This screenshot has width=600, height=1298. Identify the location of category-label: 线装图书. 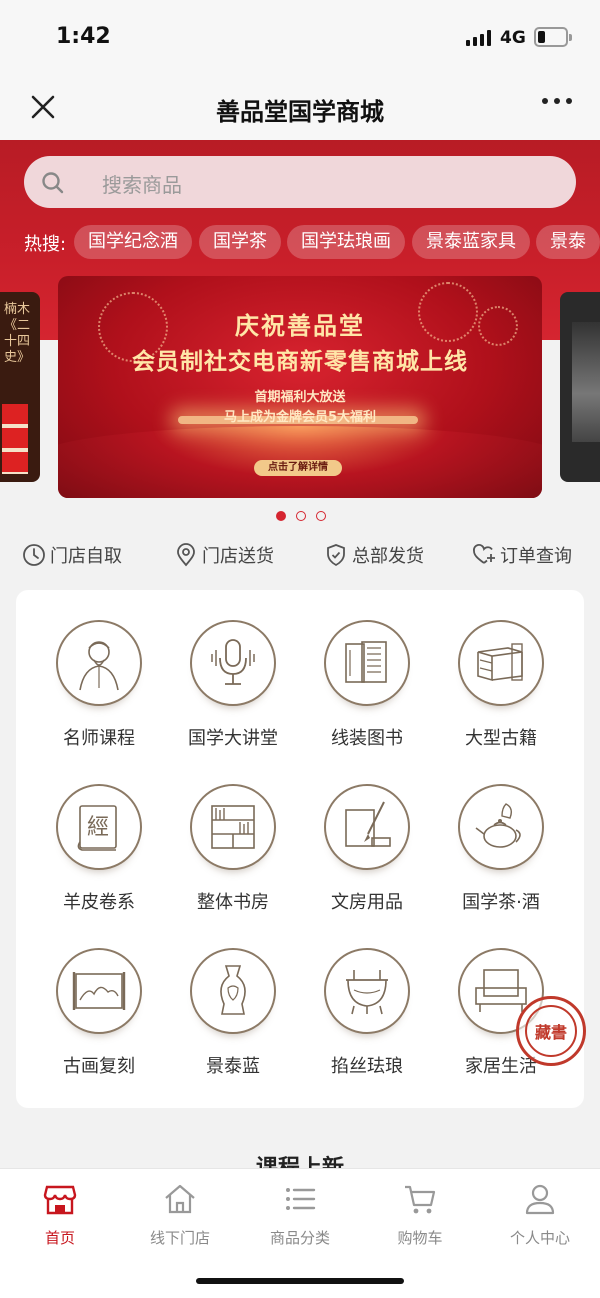
(367, 738).